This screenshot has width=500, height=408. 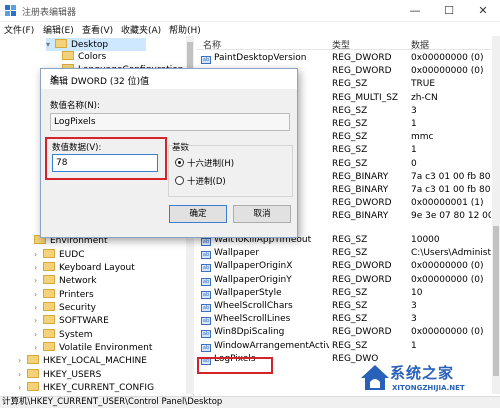 I want to click on table-row: ab Win8DpiScaling REG_DWORD 0x00000000 (0), so click(x=344, y=332).